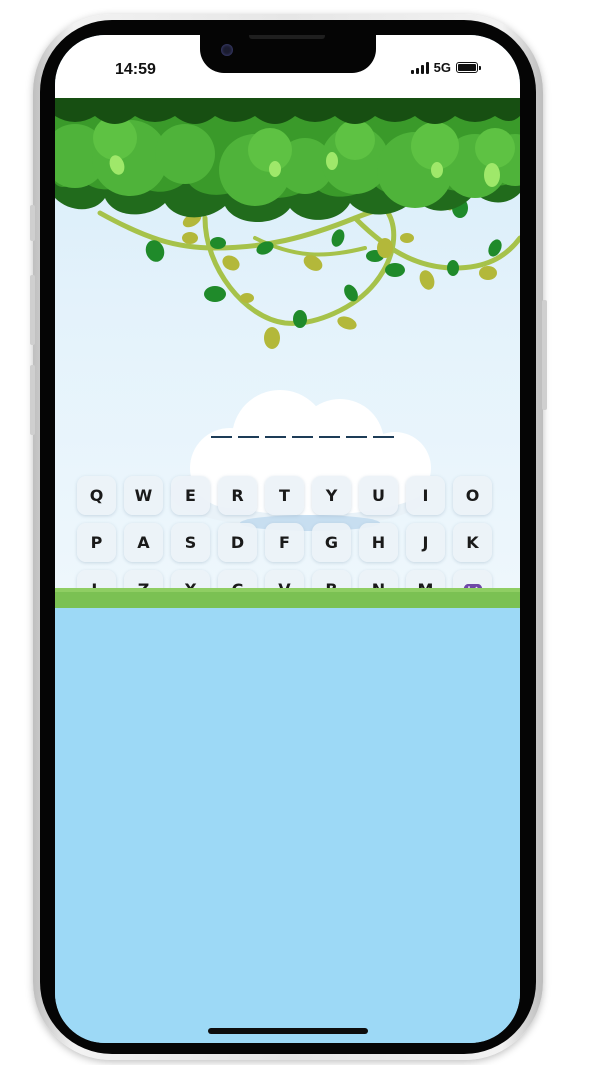  What do you see at coordinates (143, 542) in the screenshot?
I see `key-a: A` at bounding box center [143, 542].